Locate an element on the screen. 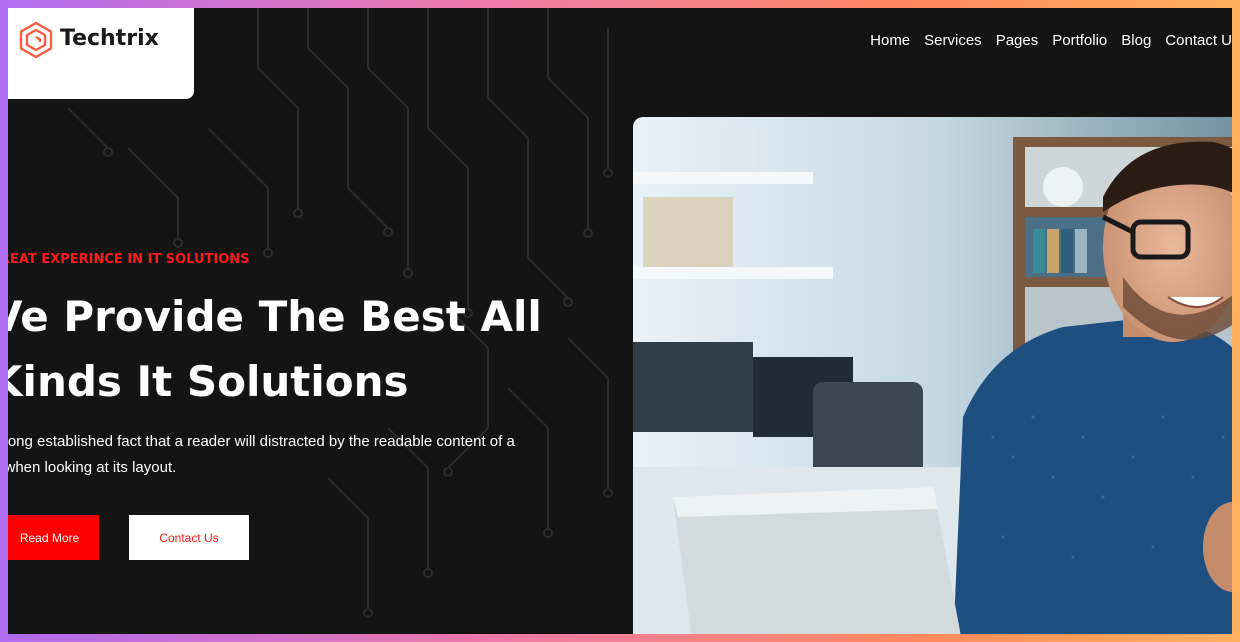 This screenshot has height=642, width=1240. headline-line-2: Kinds It Solutions is located at coordinates (208, 381).